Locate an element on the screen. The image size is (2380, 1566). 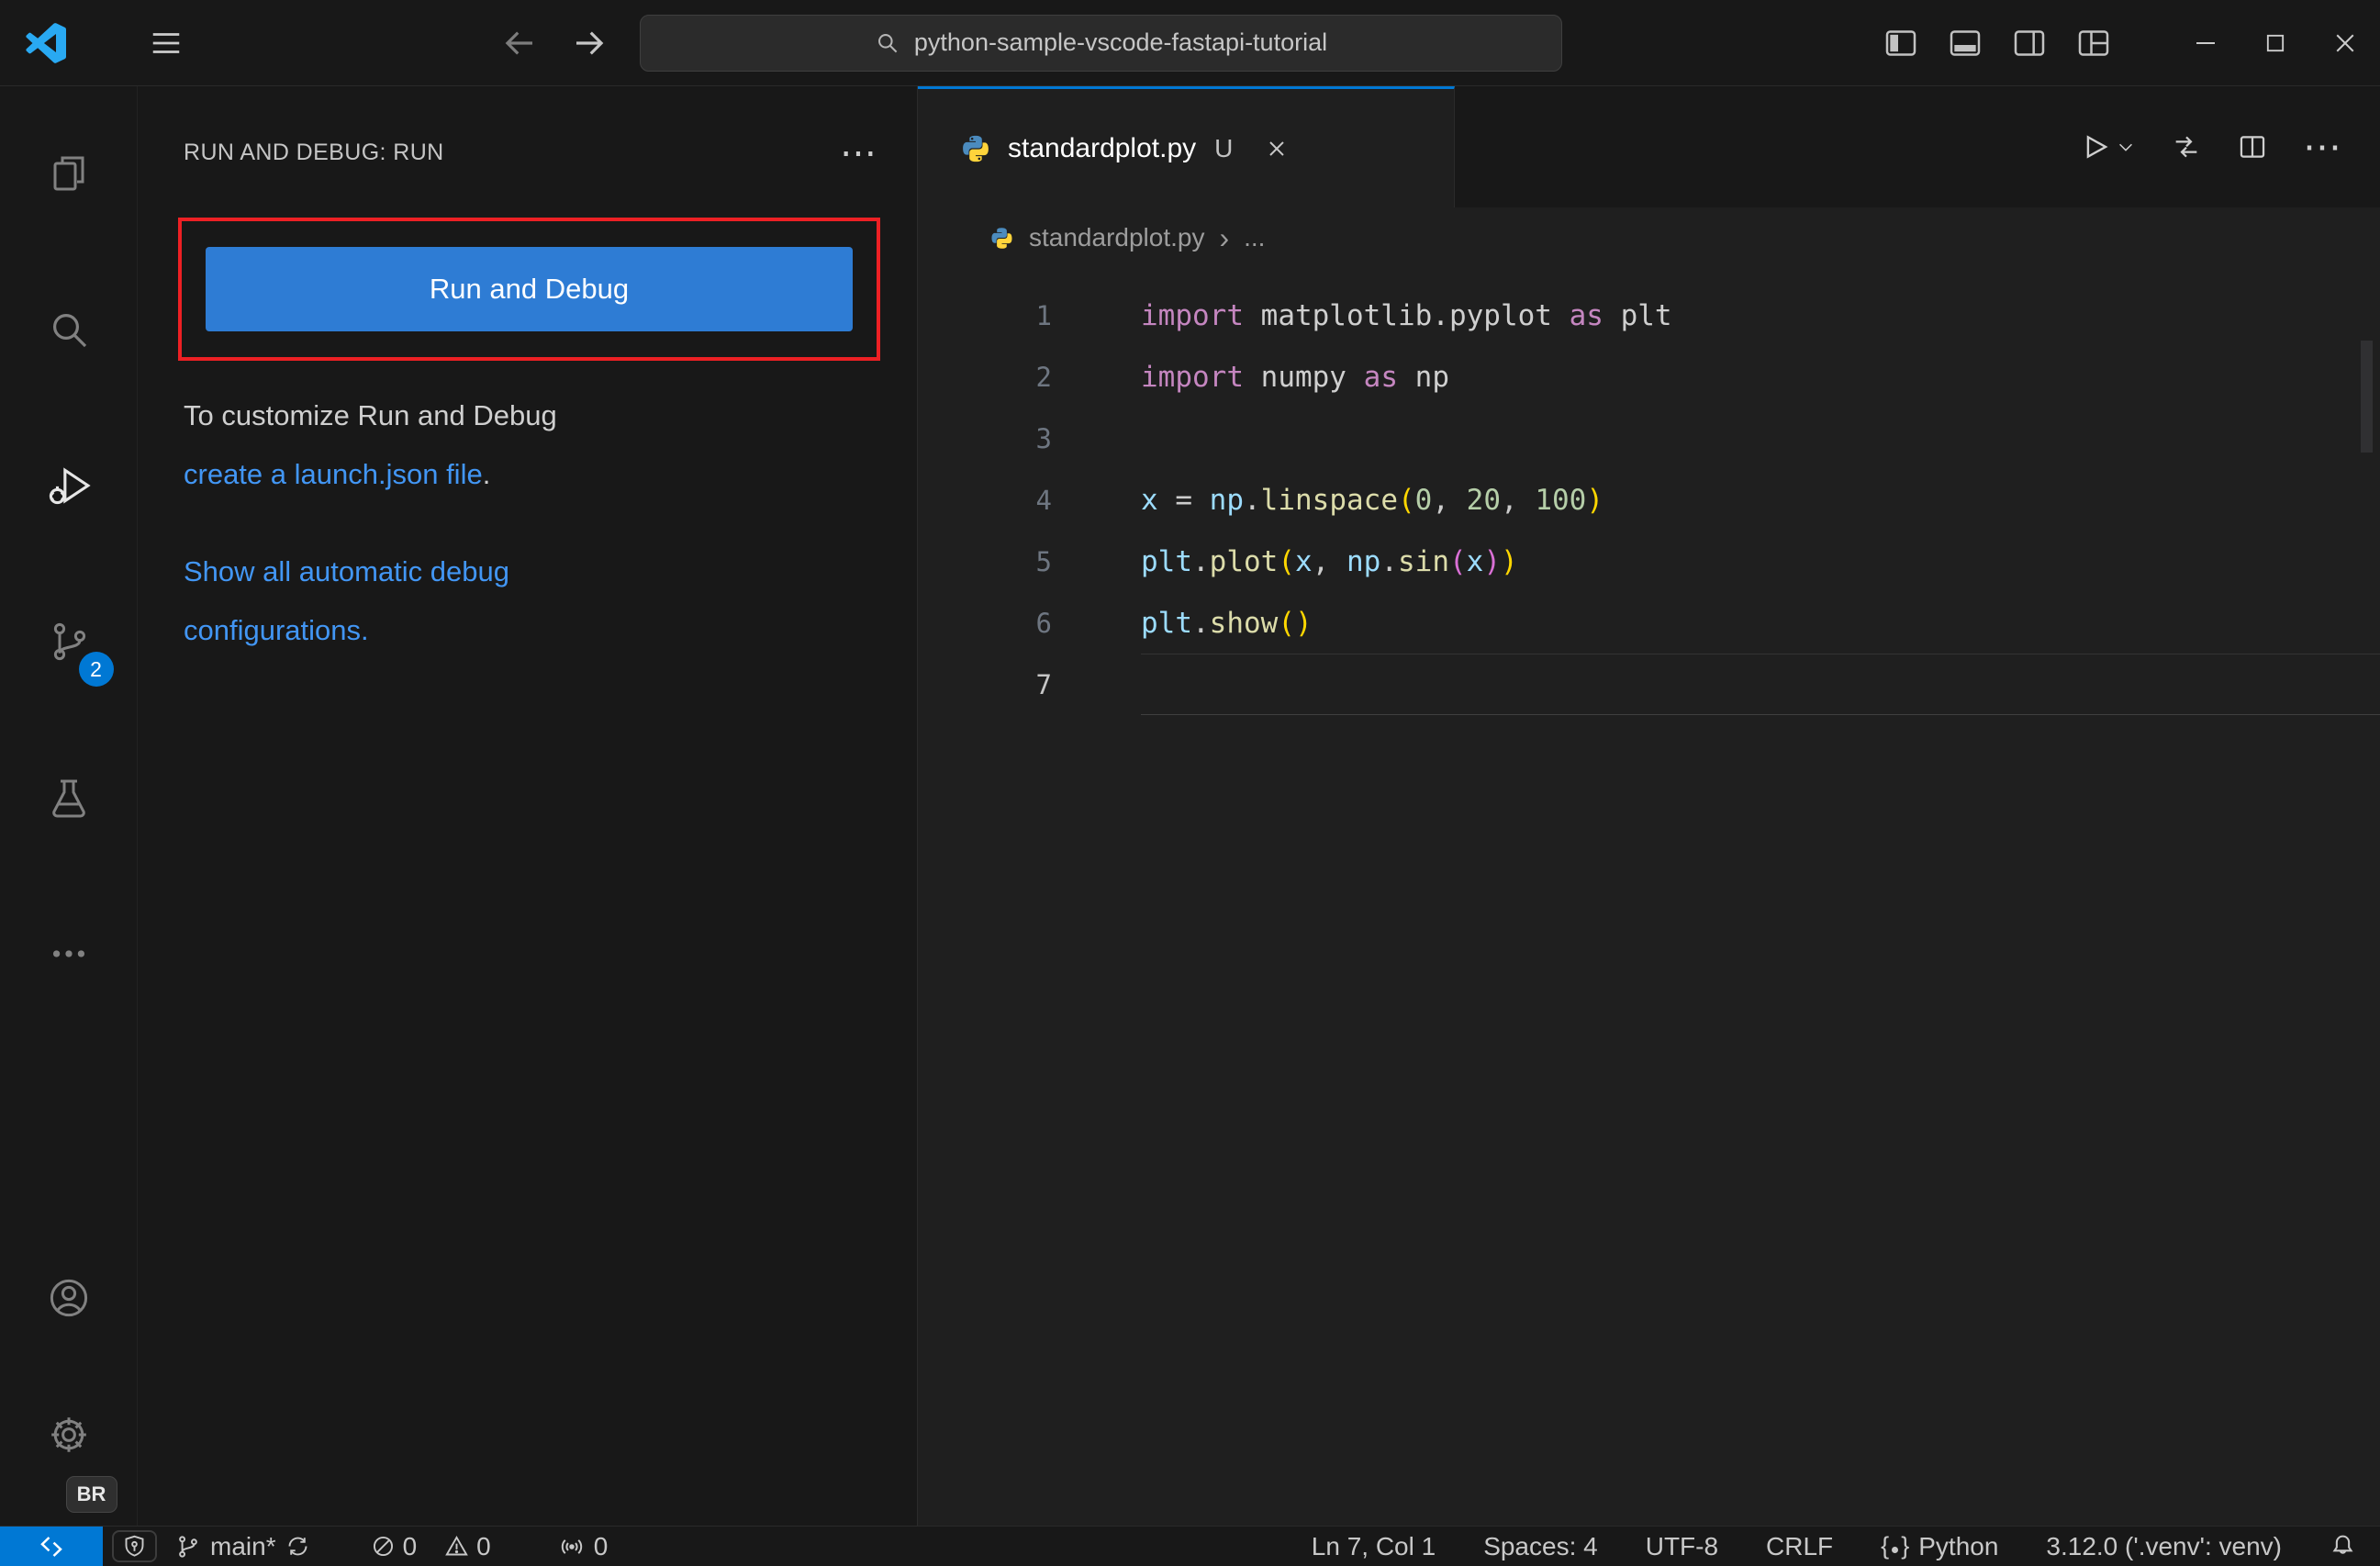
menu-hamburger-icon is located at coordinates (166, 44).